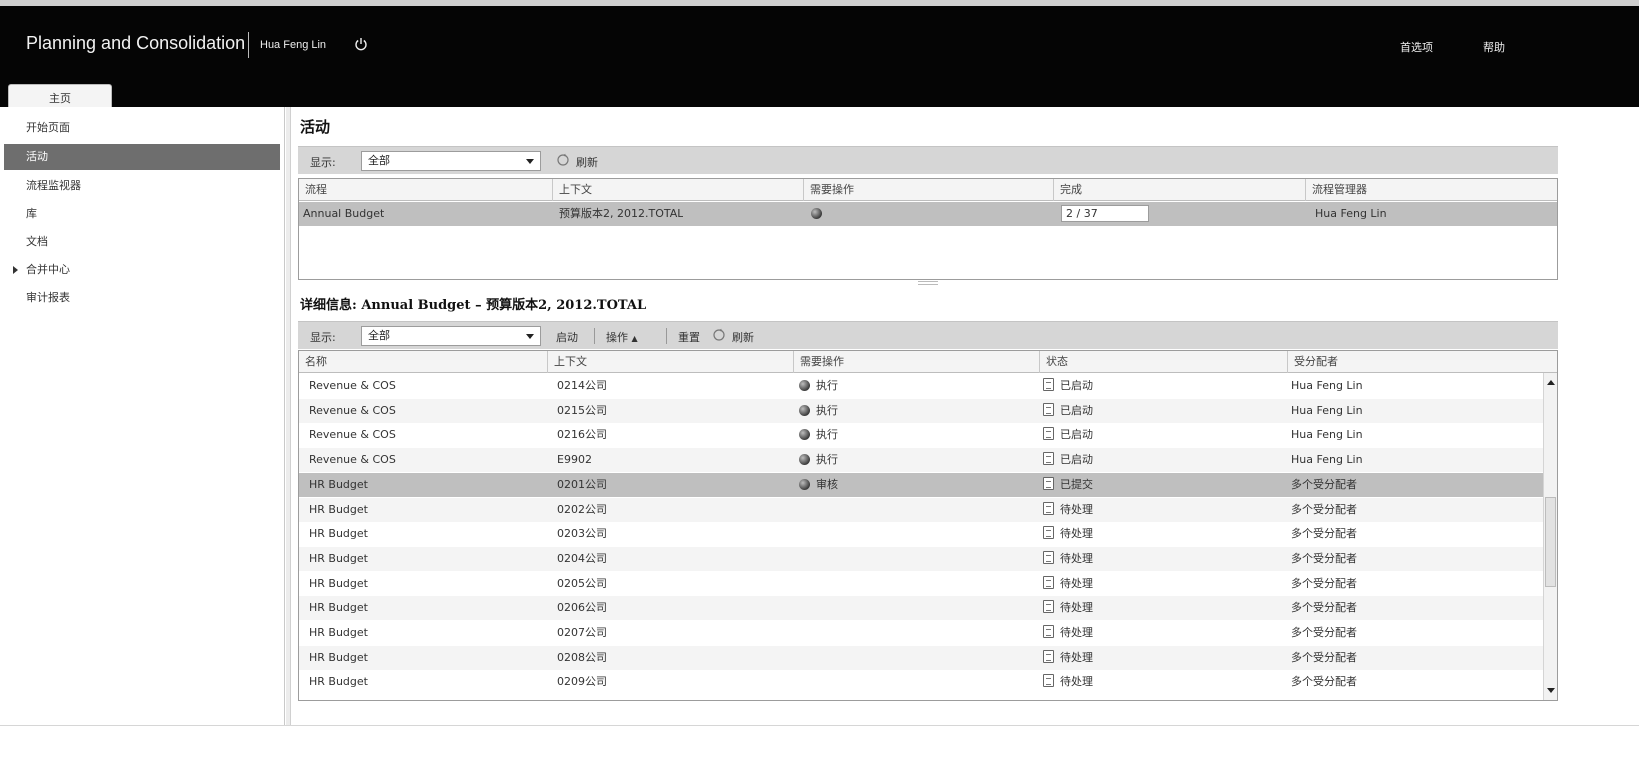  Describe the element at coordinates (451, 336) in the screenshot. I see `details-show-filter-select: 全部` at that location.